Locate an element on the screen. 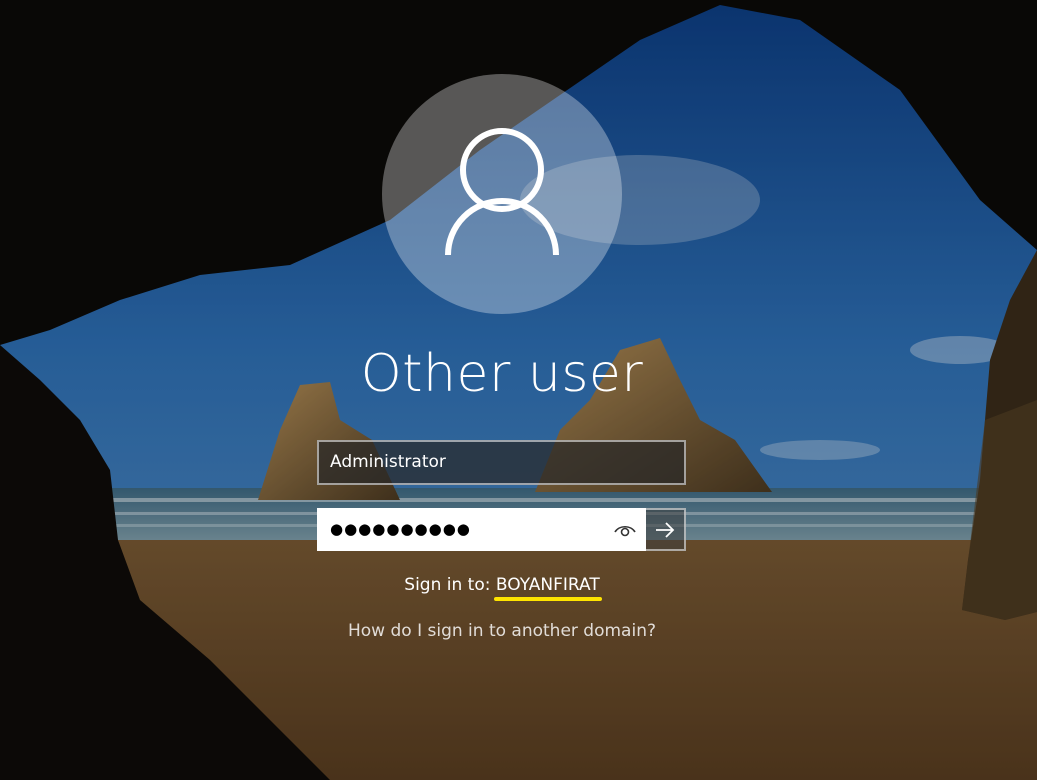 This screenshot has width=1037, height=780. domain-name-text: BOYANFIRAT is located at coordinates (547, 585).